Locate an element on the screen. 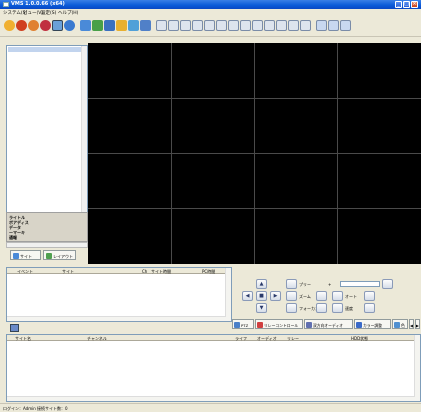  ptz-up-button: ▲ is located at coordinates (261, 284).